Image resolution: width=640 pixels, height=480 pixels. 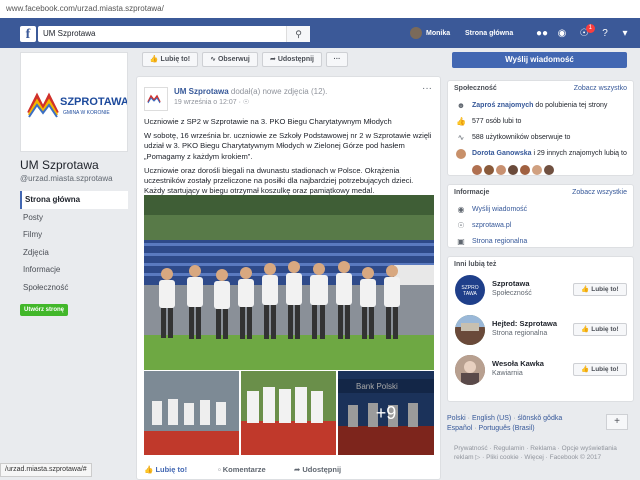 What do you see at coordinates (320, 9) in the screenshot?
I see `address-bar: www.facebook.com/urzad.miasta.szprotawa/` at bounding box center [320, 9].